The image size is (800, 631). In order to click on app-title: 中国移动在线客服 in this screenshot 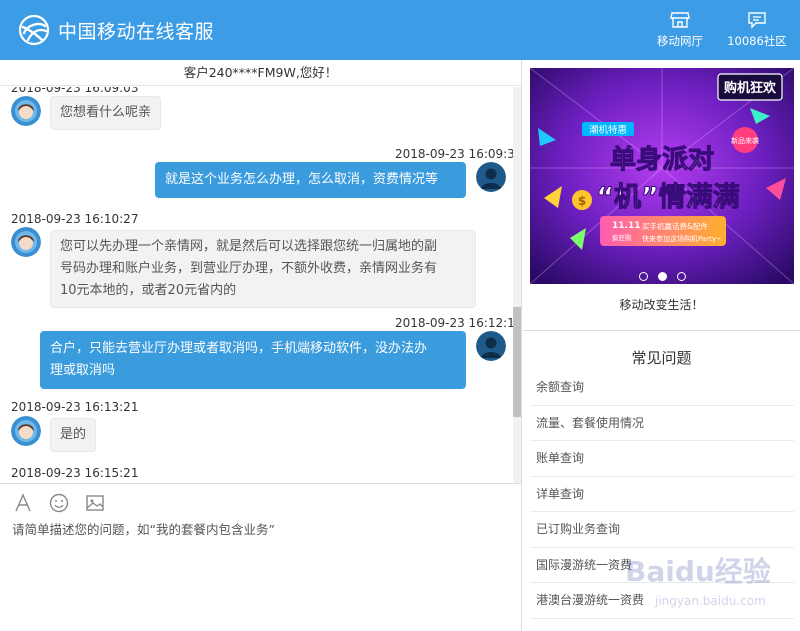, I will do `click(136, 31)`.